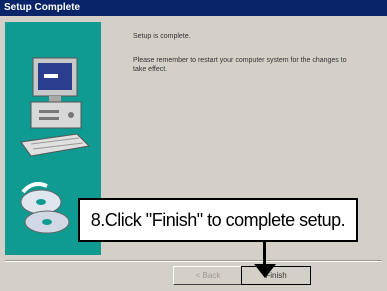  Describe the element at coordinates (208, 275) in the screenshot. I see `back-button: < Back` at that location.